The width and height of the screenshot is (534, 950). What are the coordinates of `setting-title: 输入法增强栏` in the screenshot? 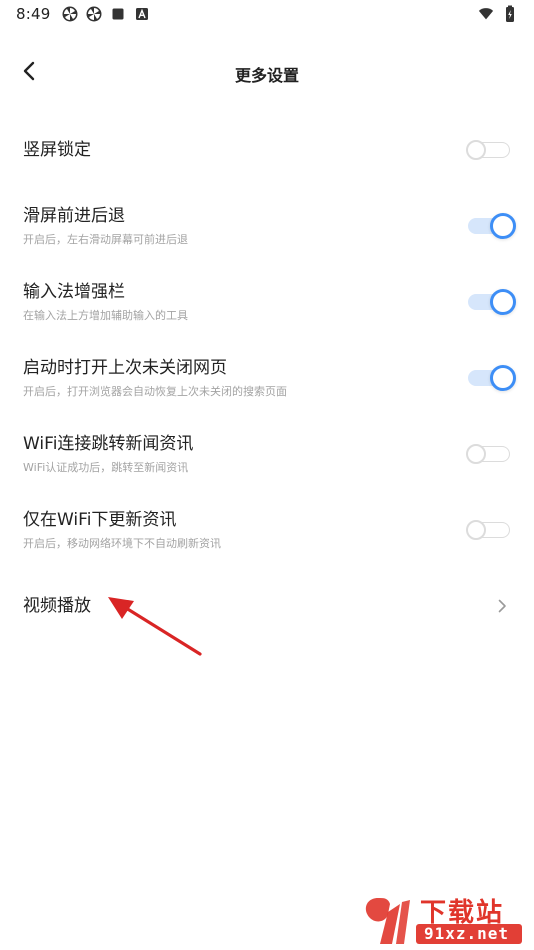 It's located at (74, 292).